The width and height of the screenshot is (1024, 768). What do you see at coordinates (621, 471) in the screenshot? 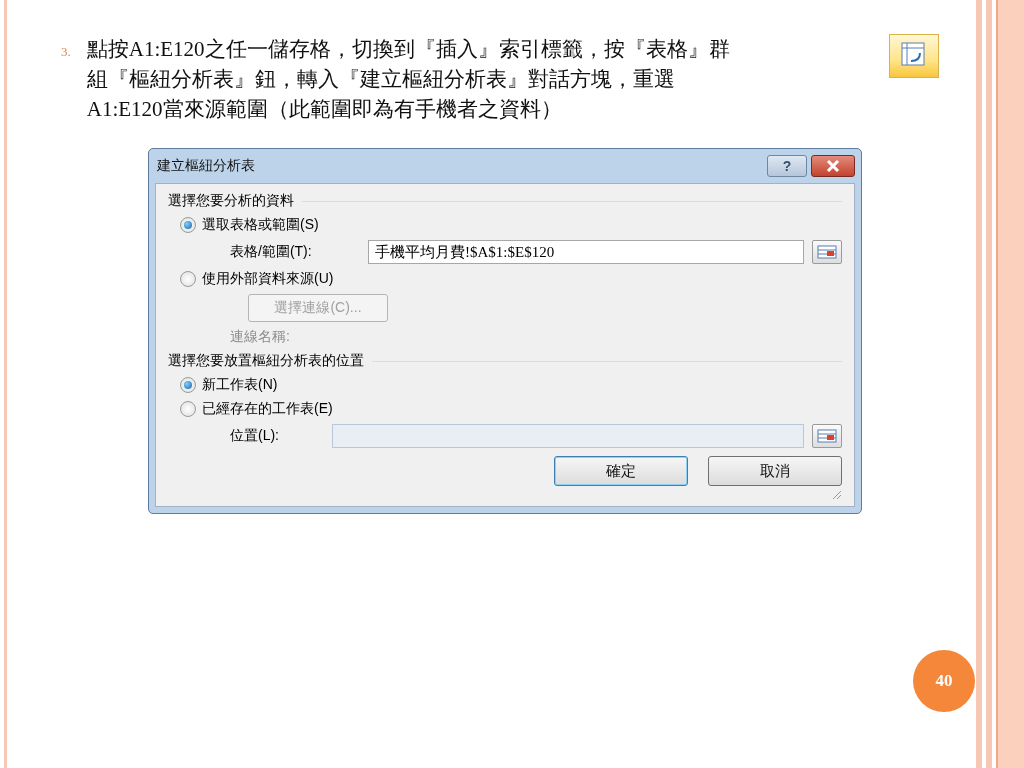
I see `ok-button: 確定` at bounding box center [621, 471].